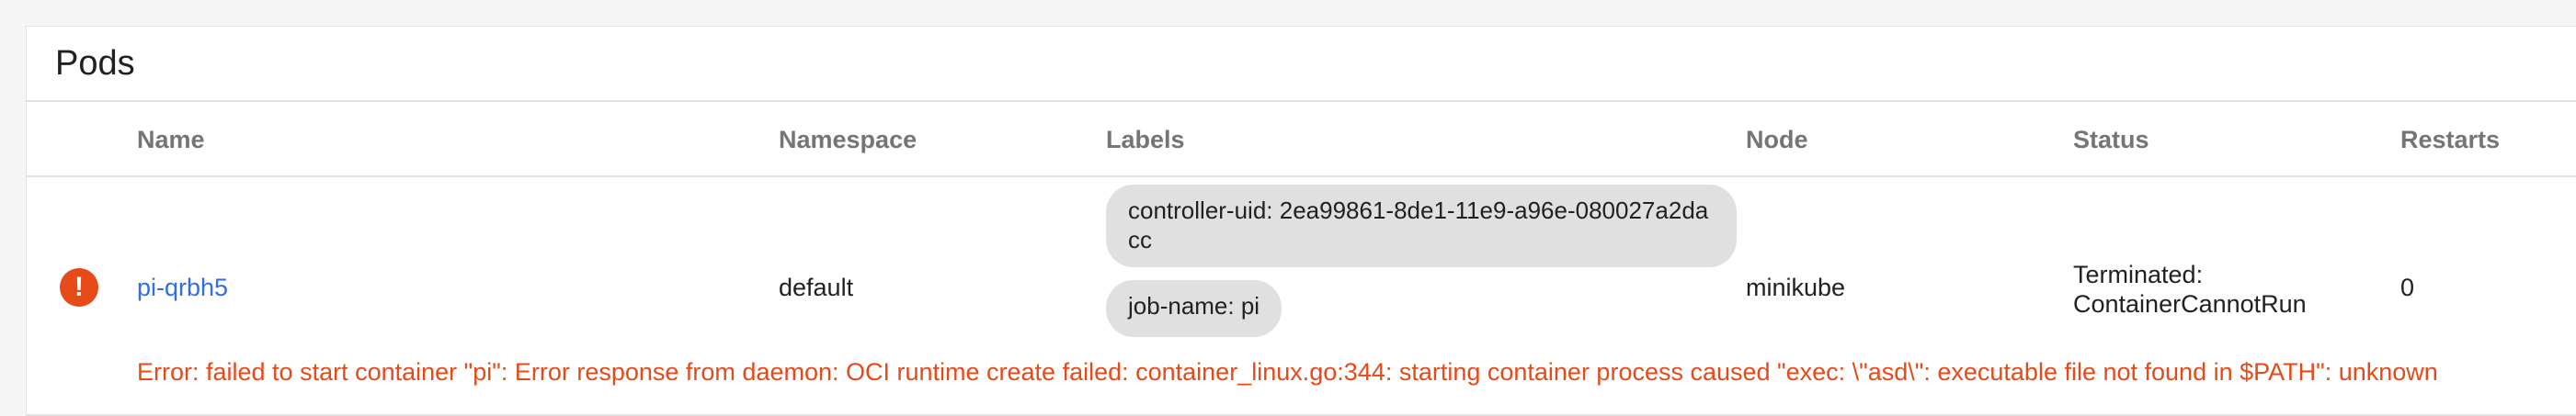 The width and height of the screenshot is (2576, 416). Describe the element at coordinates (1287, 372) in the screenshot. I see `pod-error-message: Error: failed to start container "pi"` at that location.